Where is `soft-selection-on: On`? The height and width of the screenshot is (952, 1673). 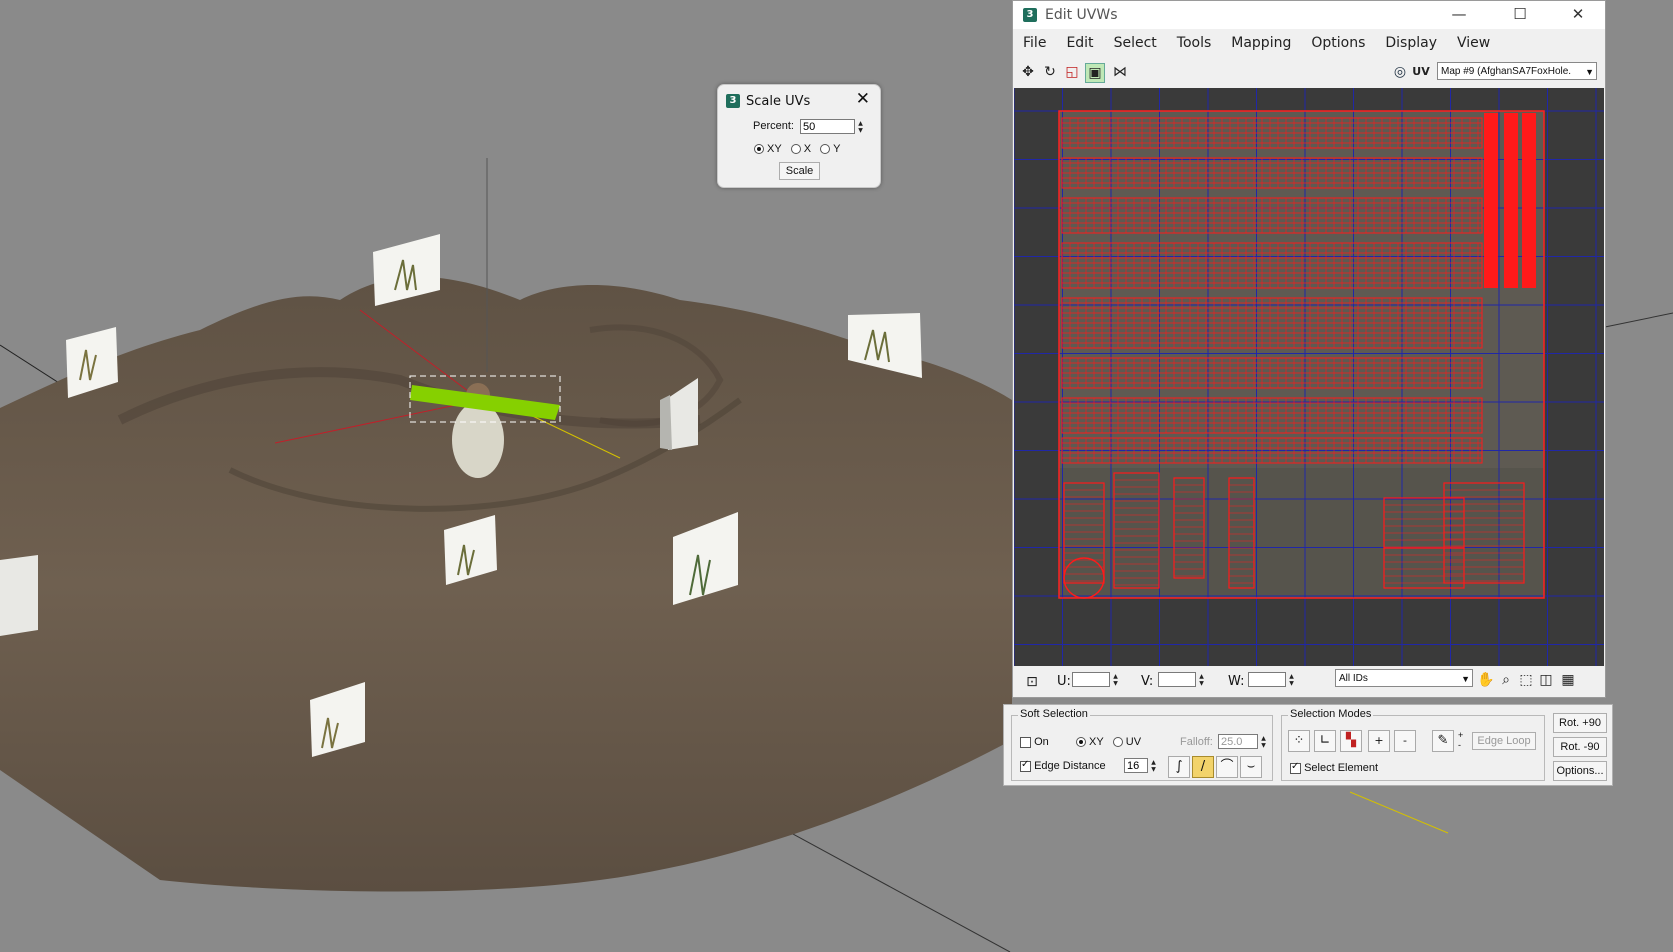 soft-selection-on: On is located at coordinates (1034, 742).